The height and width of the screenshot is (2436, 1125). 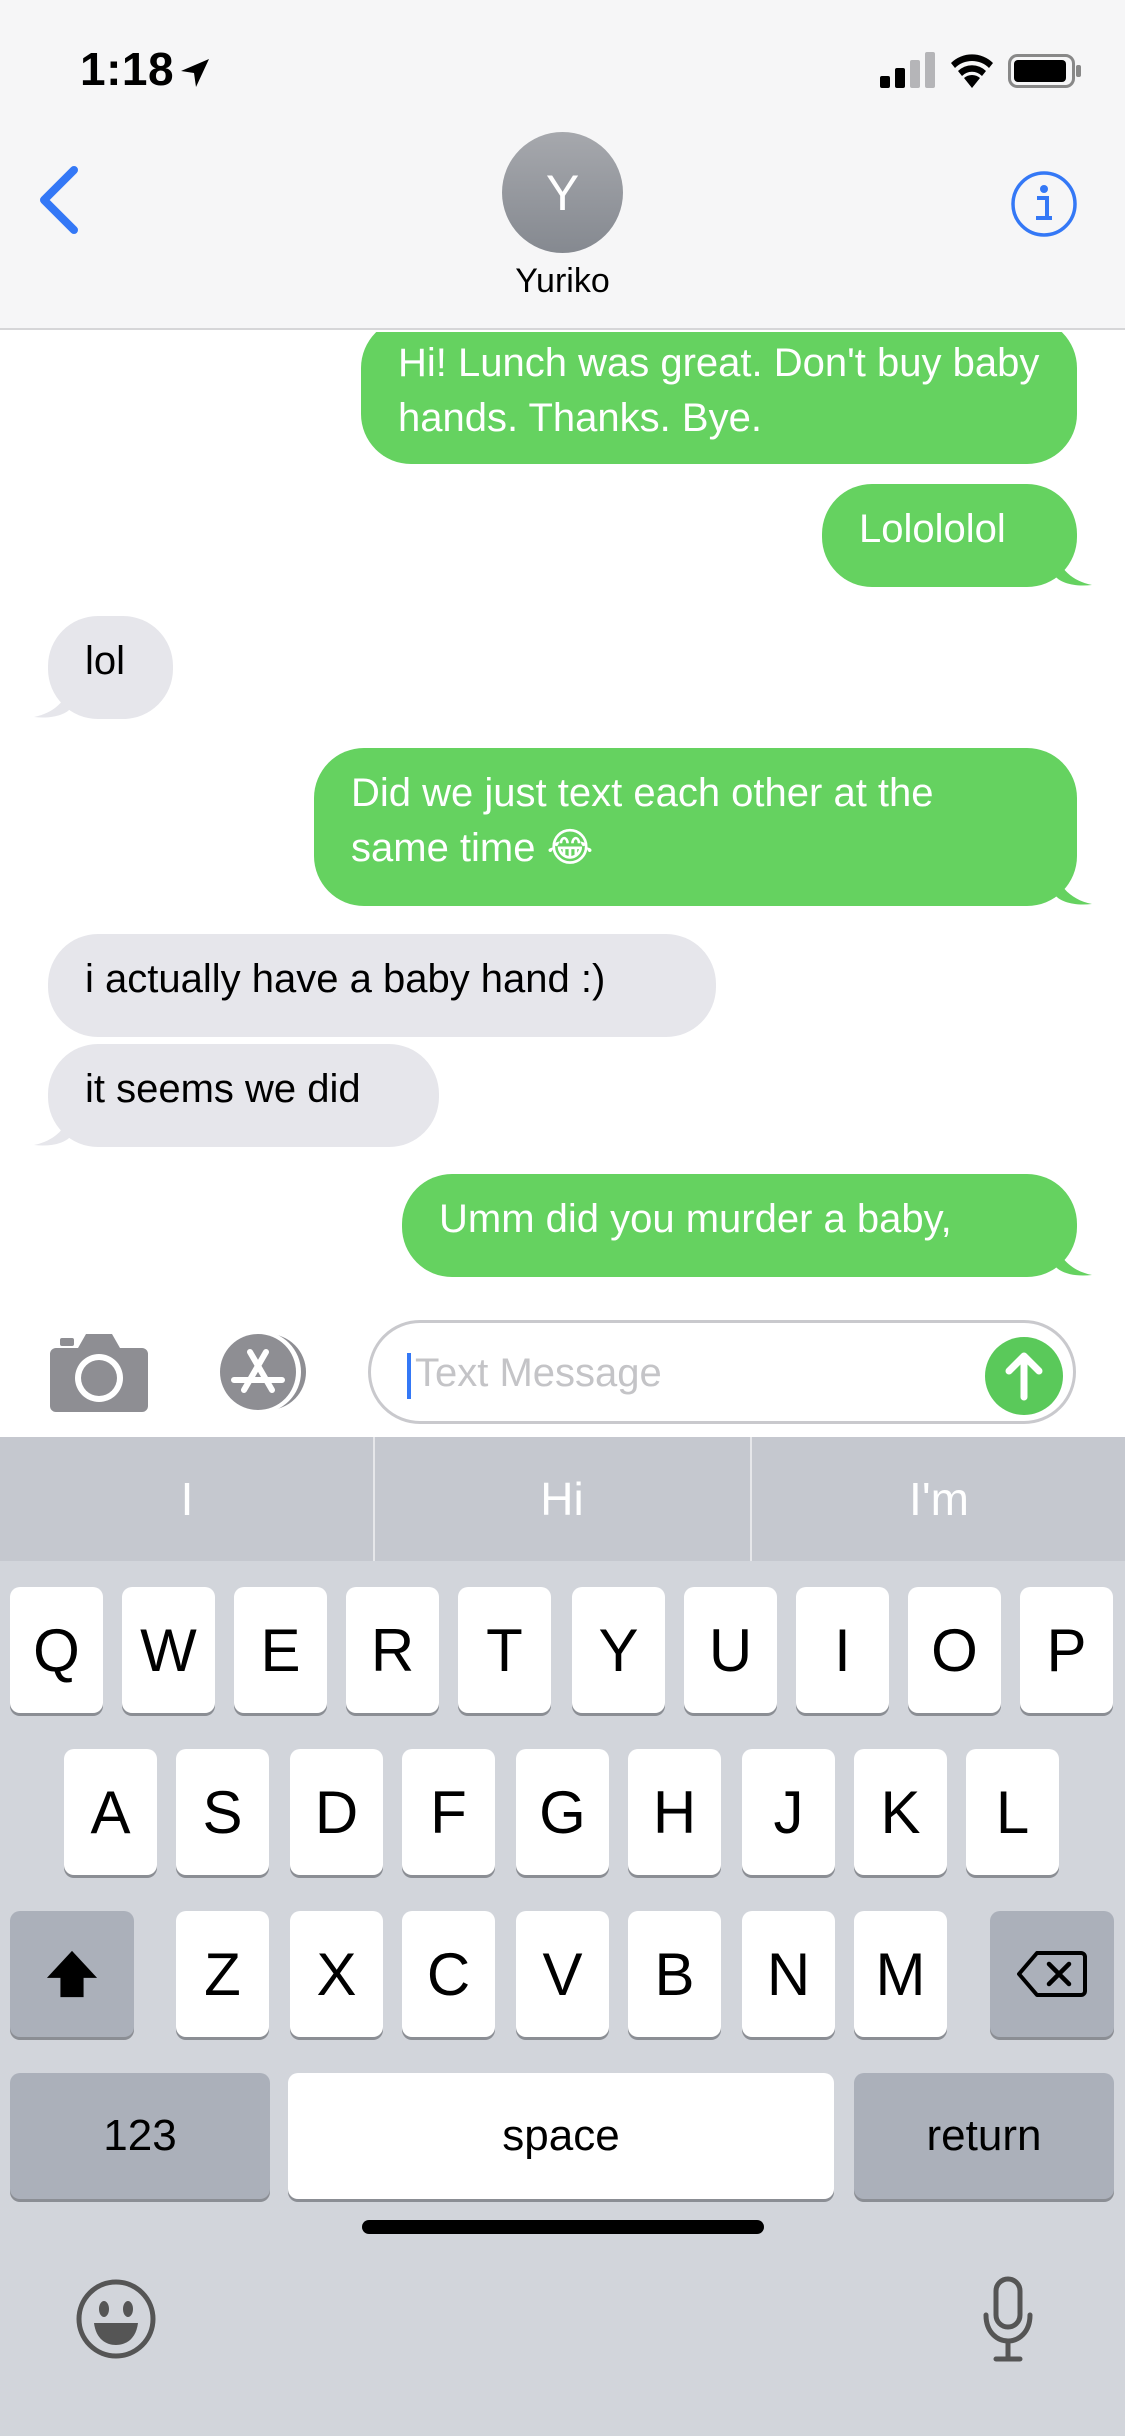 What do you see at coordinates (562, 192) in the screenshot?
I see `avatar: Y` at bounding box center [562, 192].